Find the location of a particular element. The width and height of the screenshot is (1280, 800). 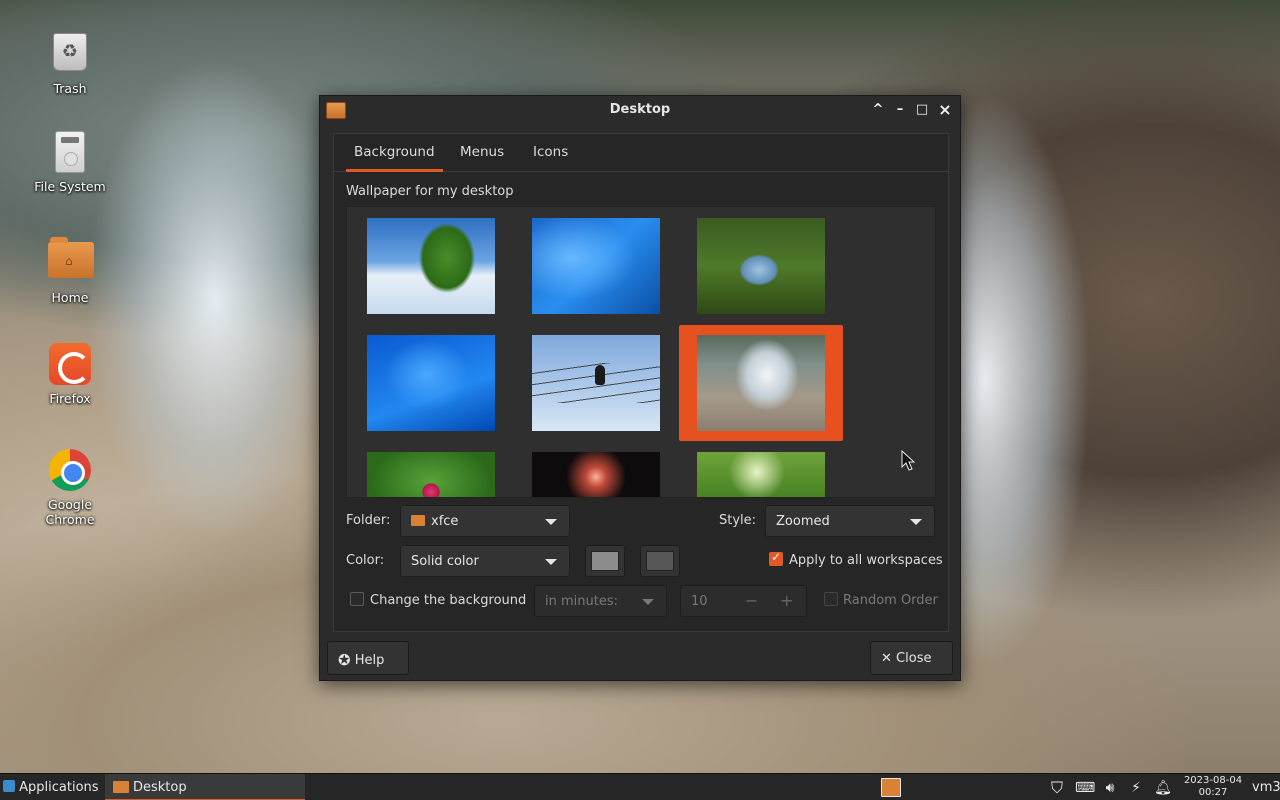

volume-icon: 🔊︎ is located at coordinates (1110, 788).